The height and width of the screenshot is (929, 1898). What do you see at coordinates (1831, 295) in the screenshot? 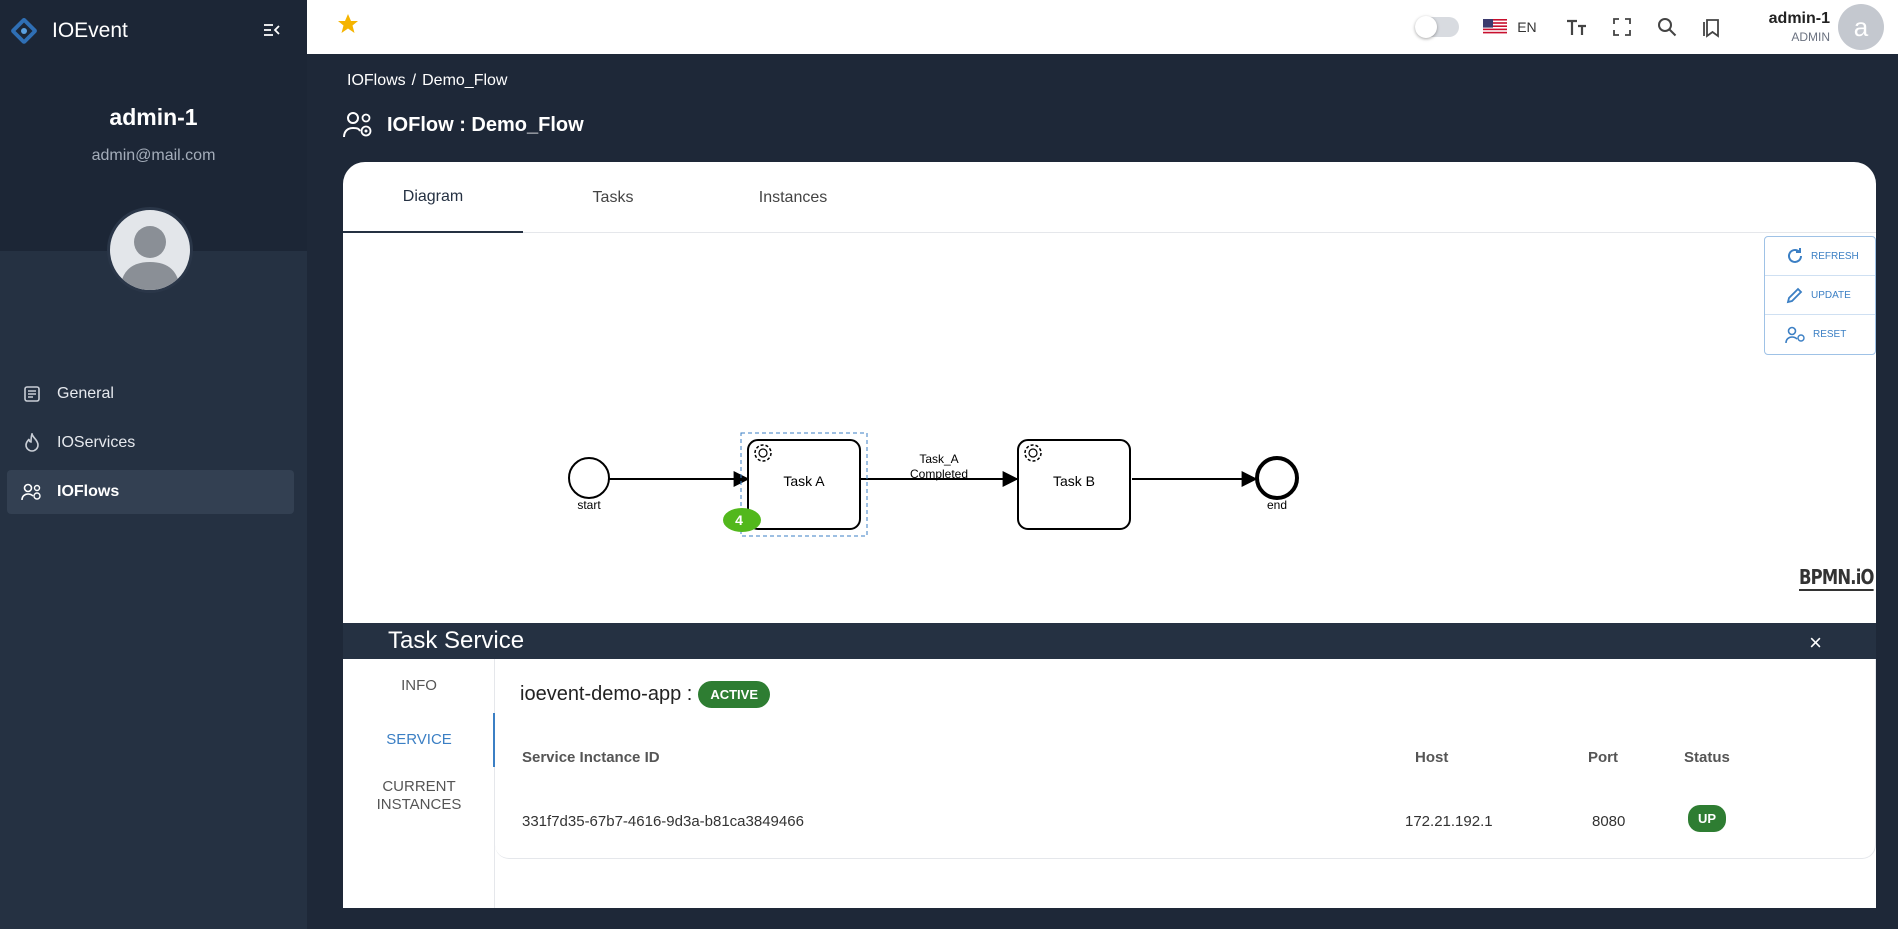
I see `update-label: UPDATE` at bounding box center [1831, 295].